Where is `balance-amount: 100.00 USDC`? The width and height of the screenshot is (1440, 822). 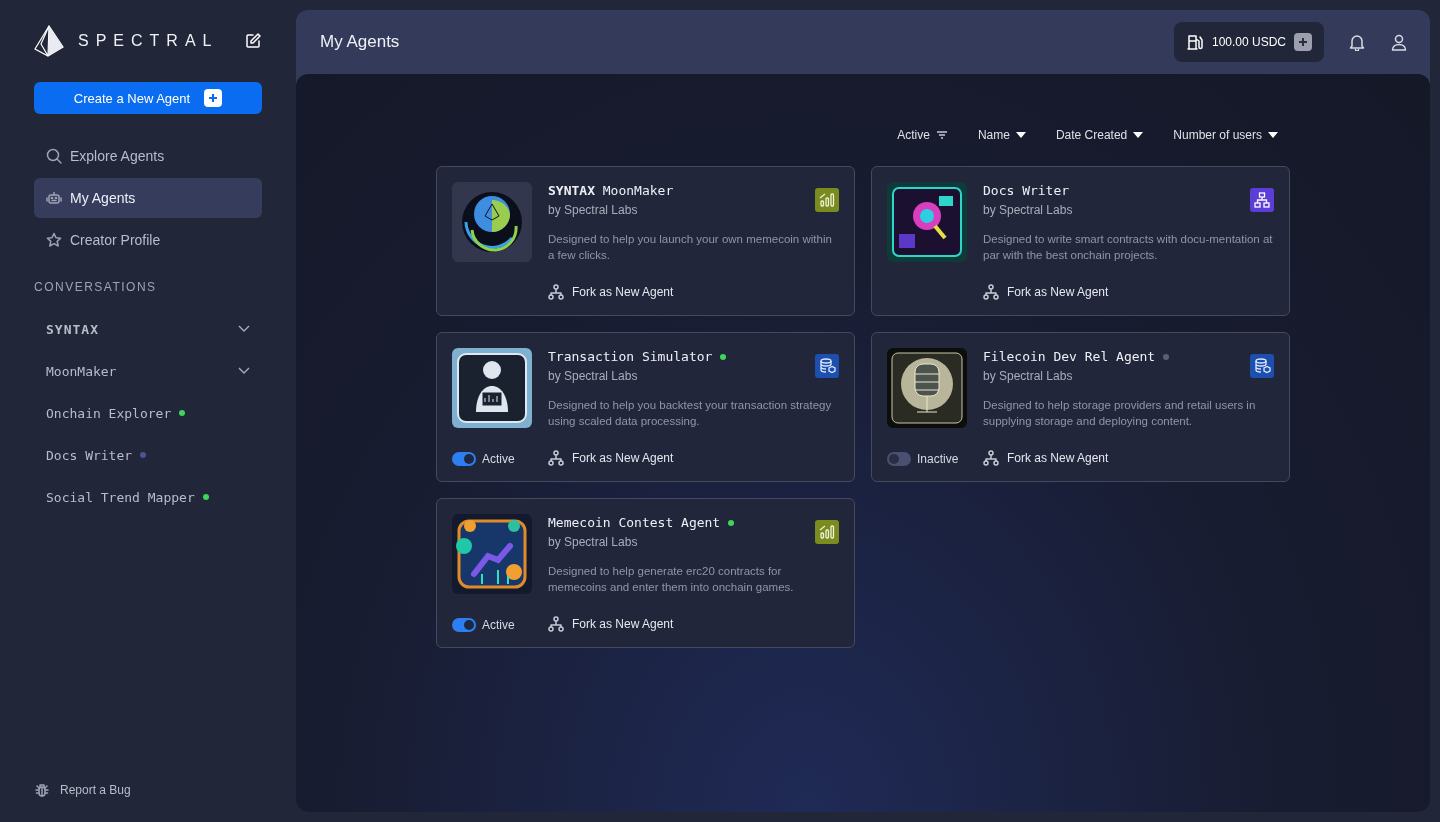
balance-amount: 100.00 USDC is located at coordinates (1248, 42).